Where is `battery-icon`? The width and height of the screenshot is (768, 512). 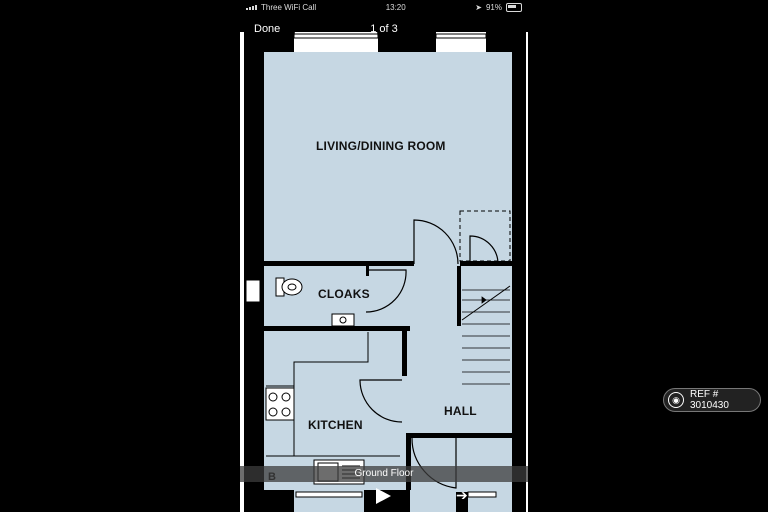
battery-icon is located at coordinates (514, 7).